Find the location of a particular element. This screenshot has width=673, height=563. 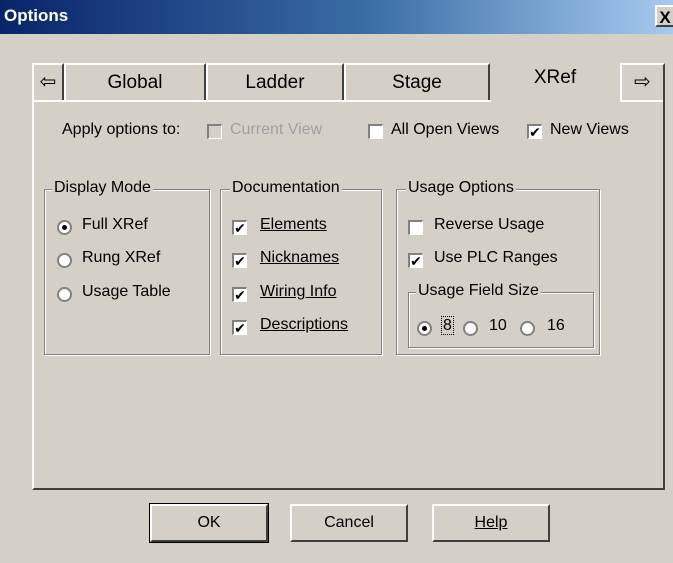

tab-global: Global is located at coordinates (135, 82).